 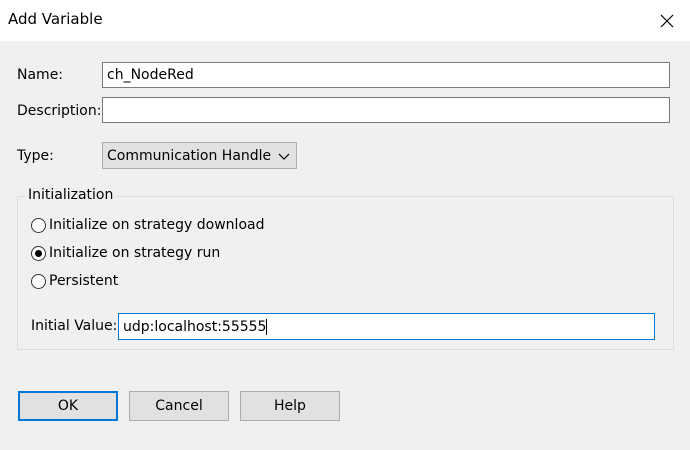 I want to click on type-dropdown: Communication Handle, so click(x=199, y=155).